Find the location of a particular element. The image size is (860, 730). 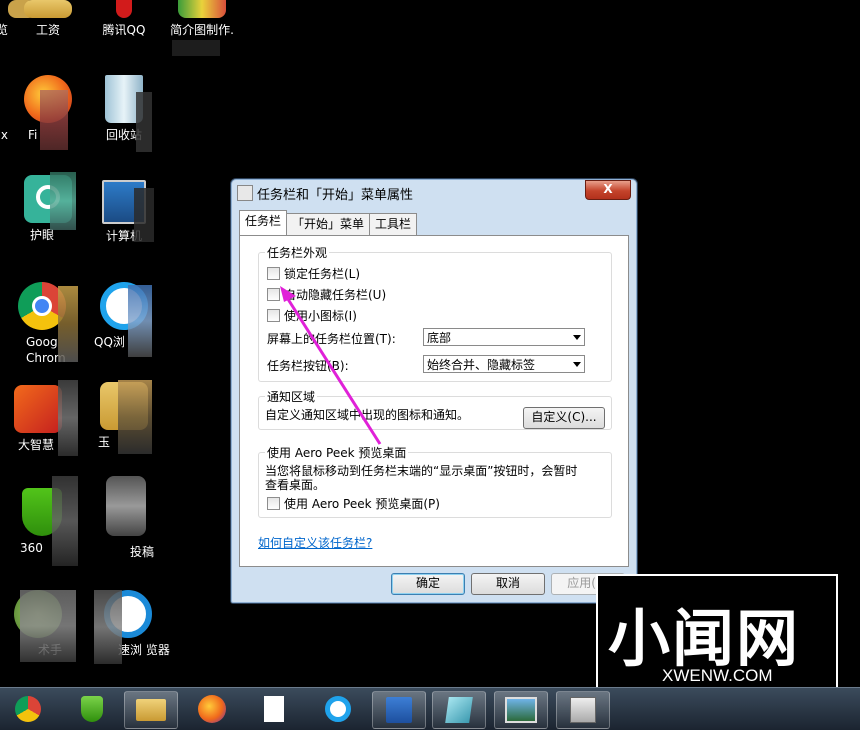

taskbar-chrome is located at coordinates (28, 709).